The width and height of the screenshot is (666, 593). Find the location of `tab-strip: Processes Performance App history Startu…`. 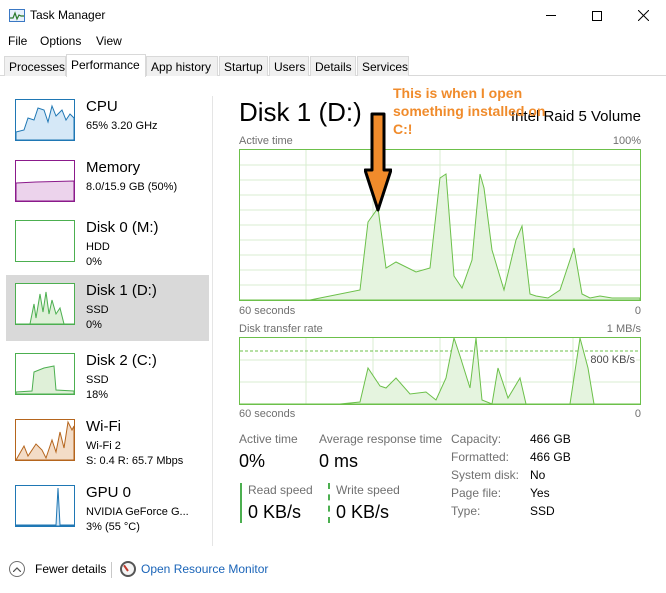

tab-strip: Processes Performance App history Startu… is located at coordinates (333, 65).